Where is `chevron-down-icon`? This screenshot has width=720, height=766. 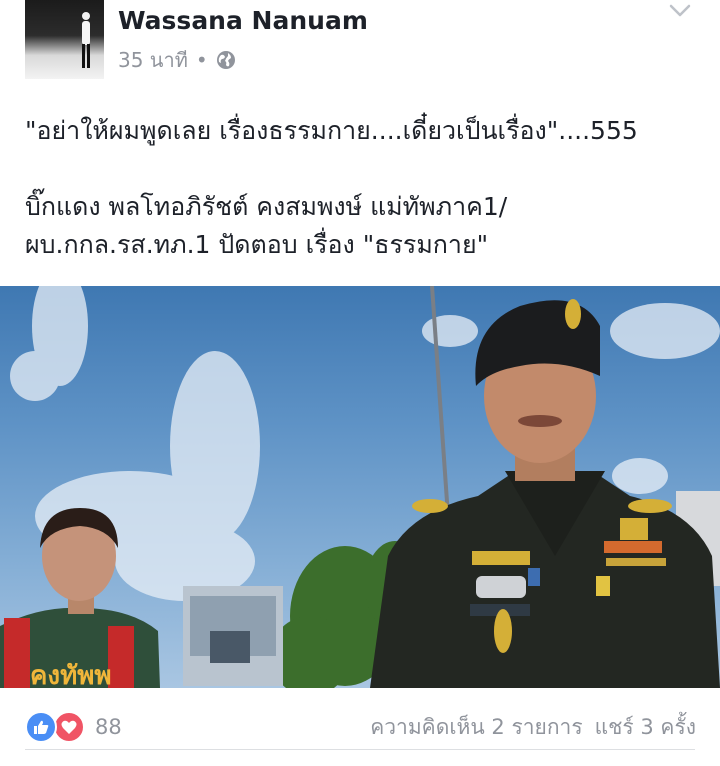 chevron-down-icon is located at coordinates (680, 11).